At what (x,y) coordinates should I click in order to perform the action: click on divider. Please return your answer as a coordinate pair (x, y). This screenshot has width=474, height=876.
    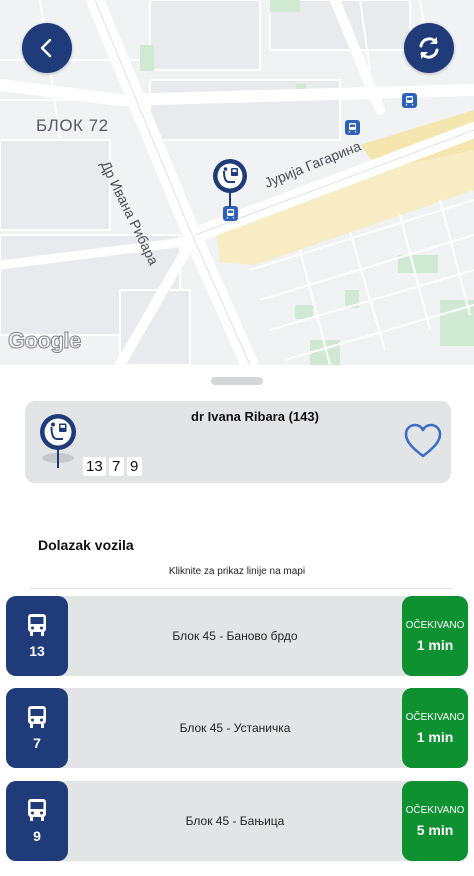
    Looking at the image, I should click on (241, 588).